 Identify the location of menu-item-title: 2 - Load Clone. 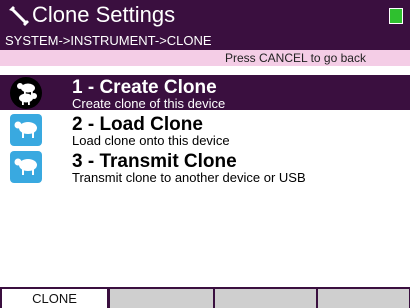
(137, 124).